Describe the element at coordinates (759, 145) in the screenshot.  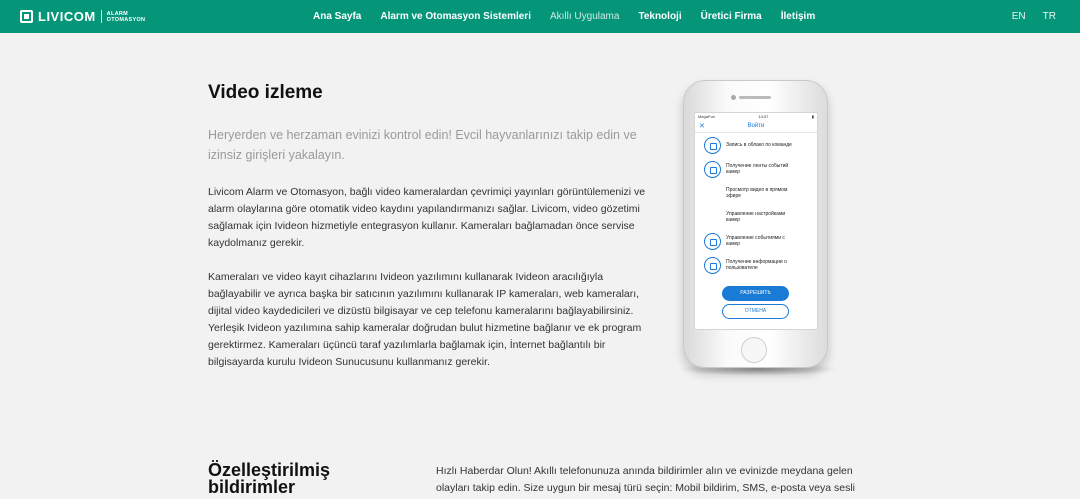
I see `permission-text: Запись в облако по команде` at that location.